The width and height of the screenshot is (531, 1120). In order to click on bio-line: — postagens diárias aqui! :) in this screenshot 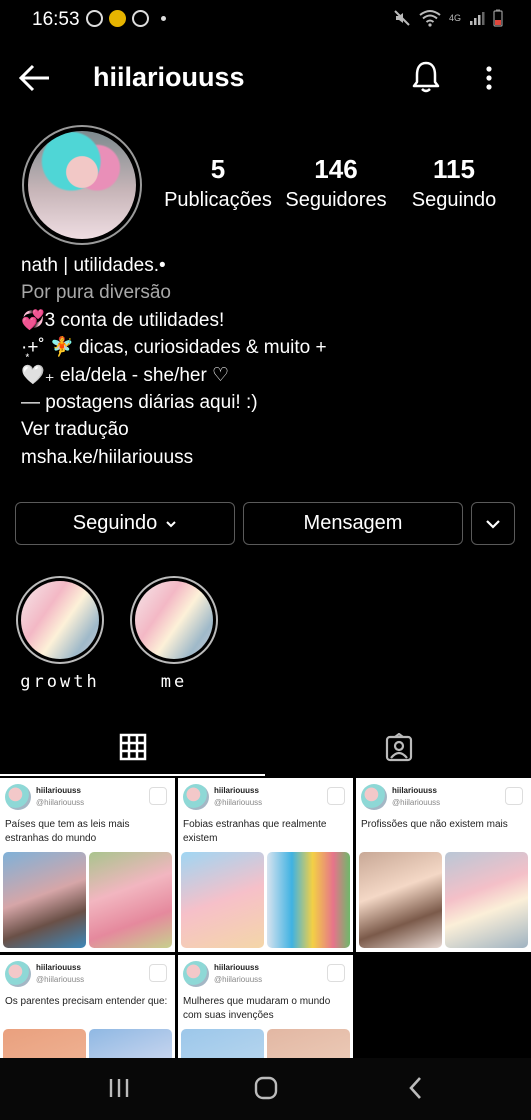, I will do `click(139, 403)`.